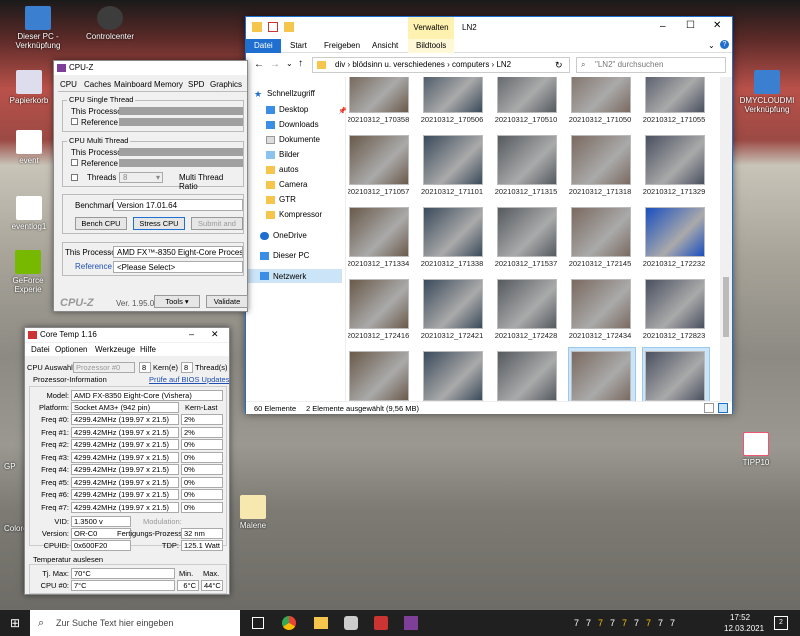 This screenshot has height=636, width=800. Describe the element at coordinates (29, 87) in the screenshot. I see `desktop-icon-papierkorb: Papierkorb` at that location.